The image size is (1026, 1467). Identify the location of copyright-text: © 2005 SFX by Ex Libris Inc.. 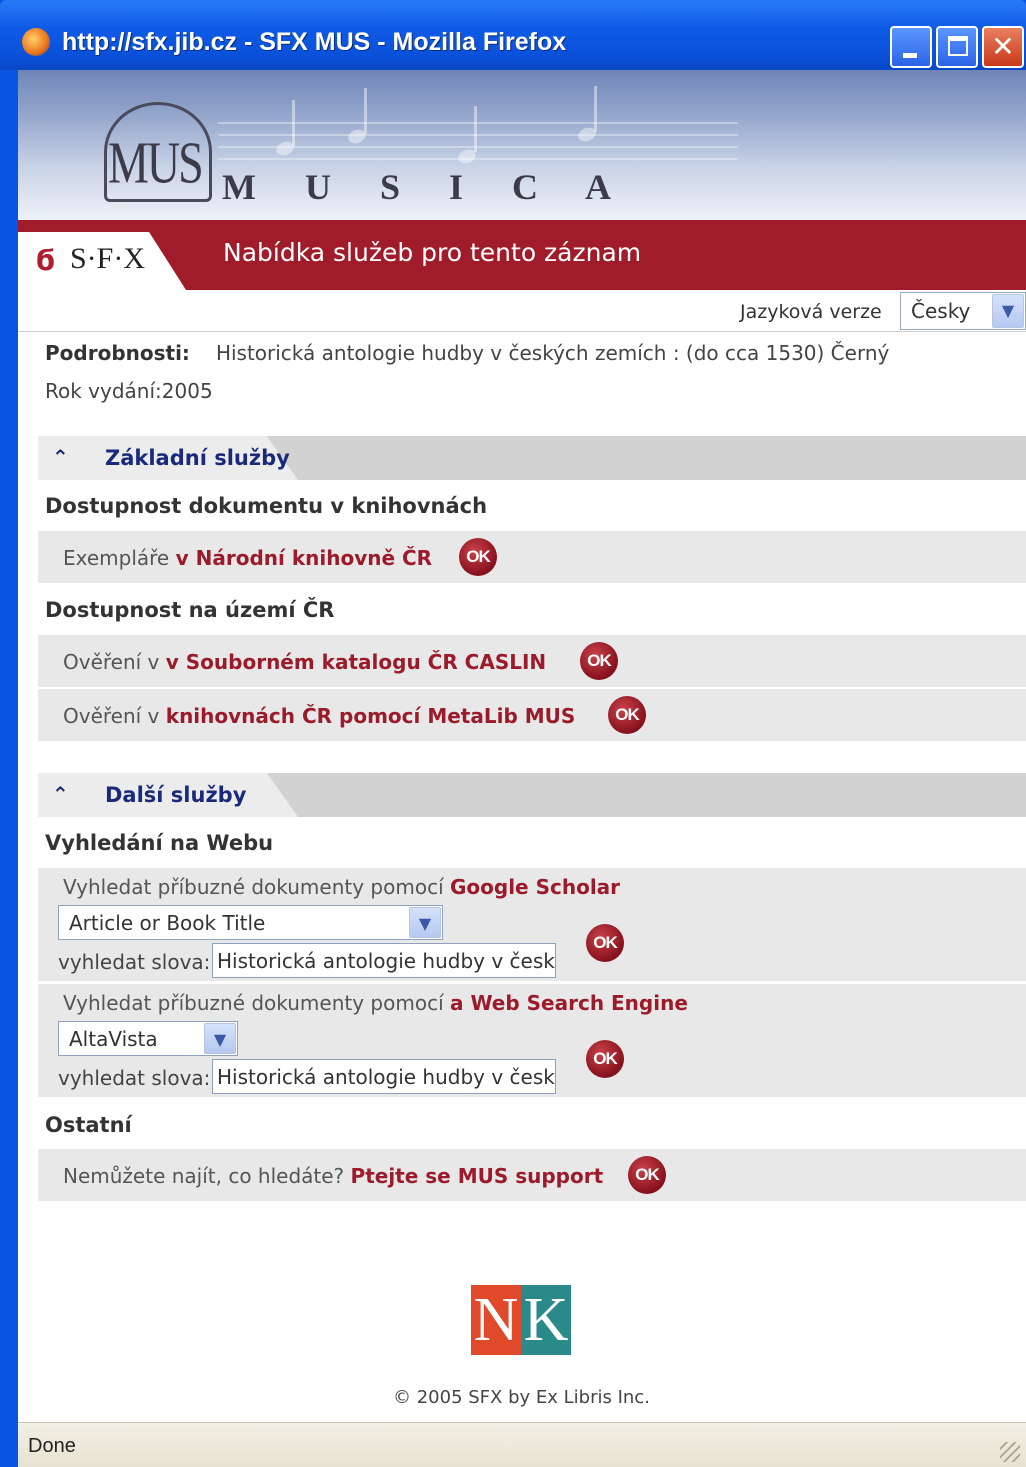
(521, 1397).